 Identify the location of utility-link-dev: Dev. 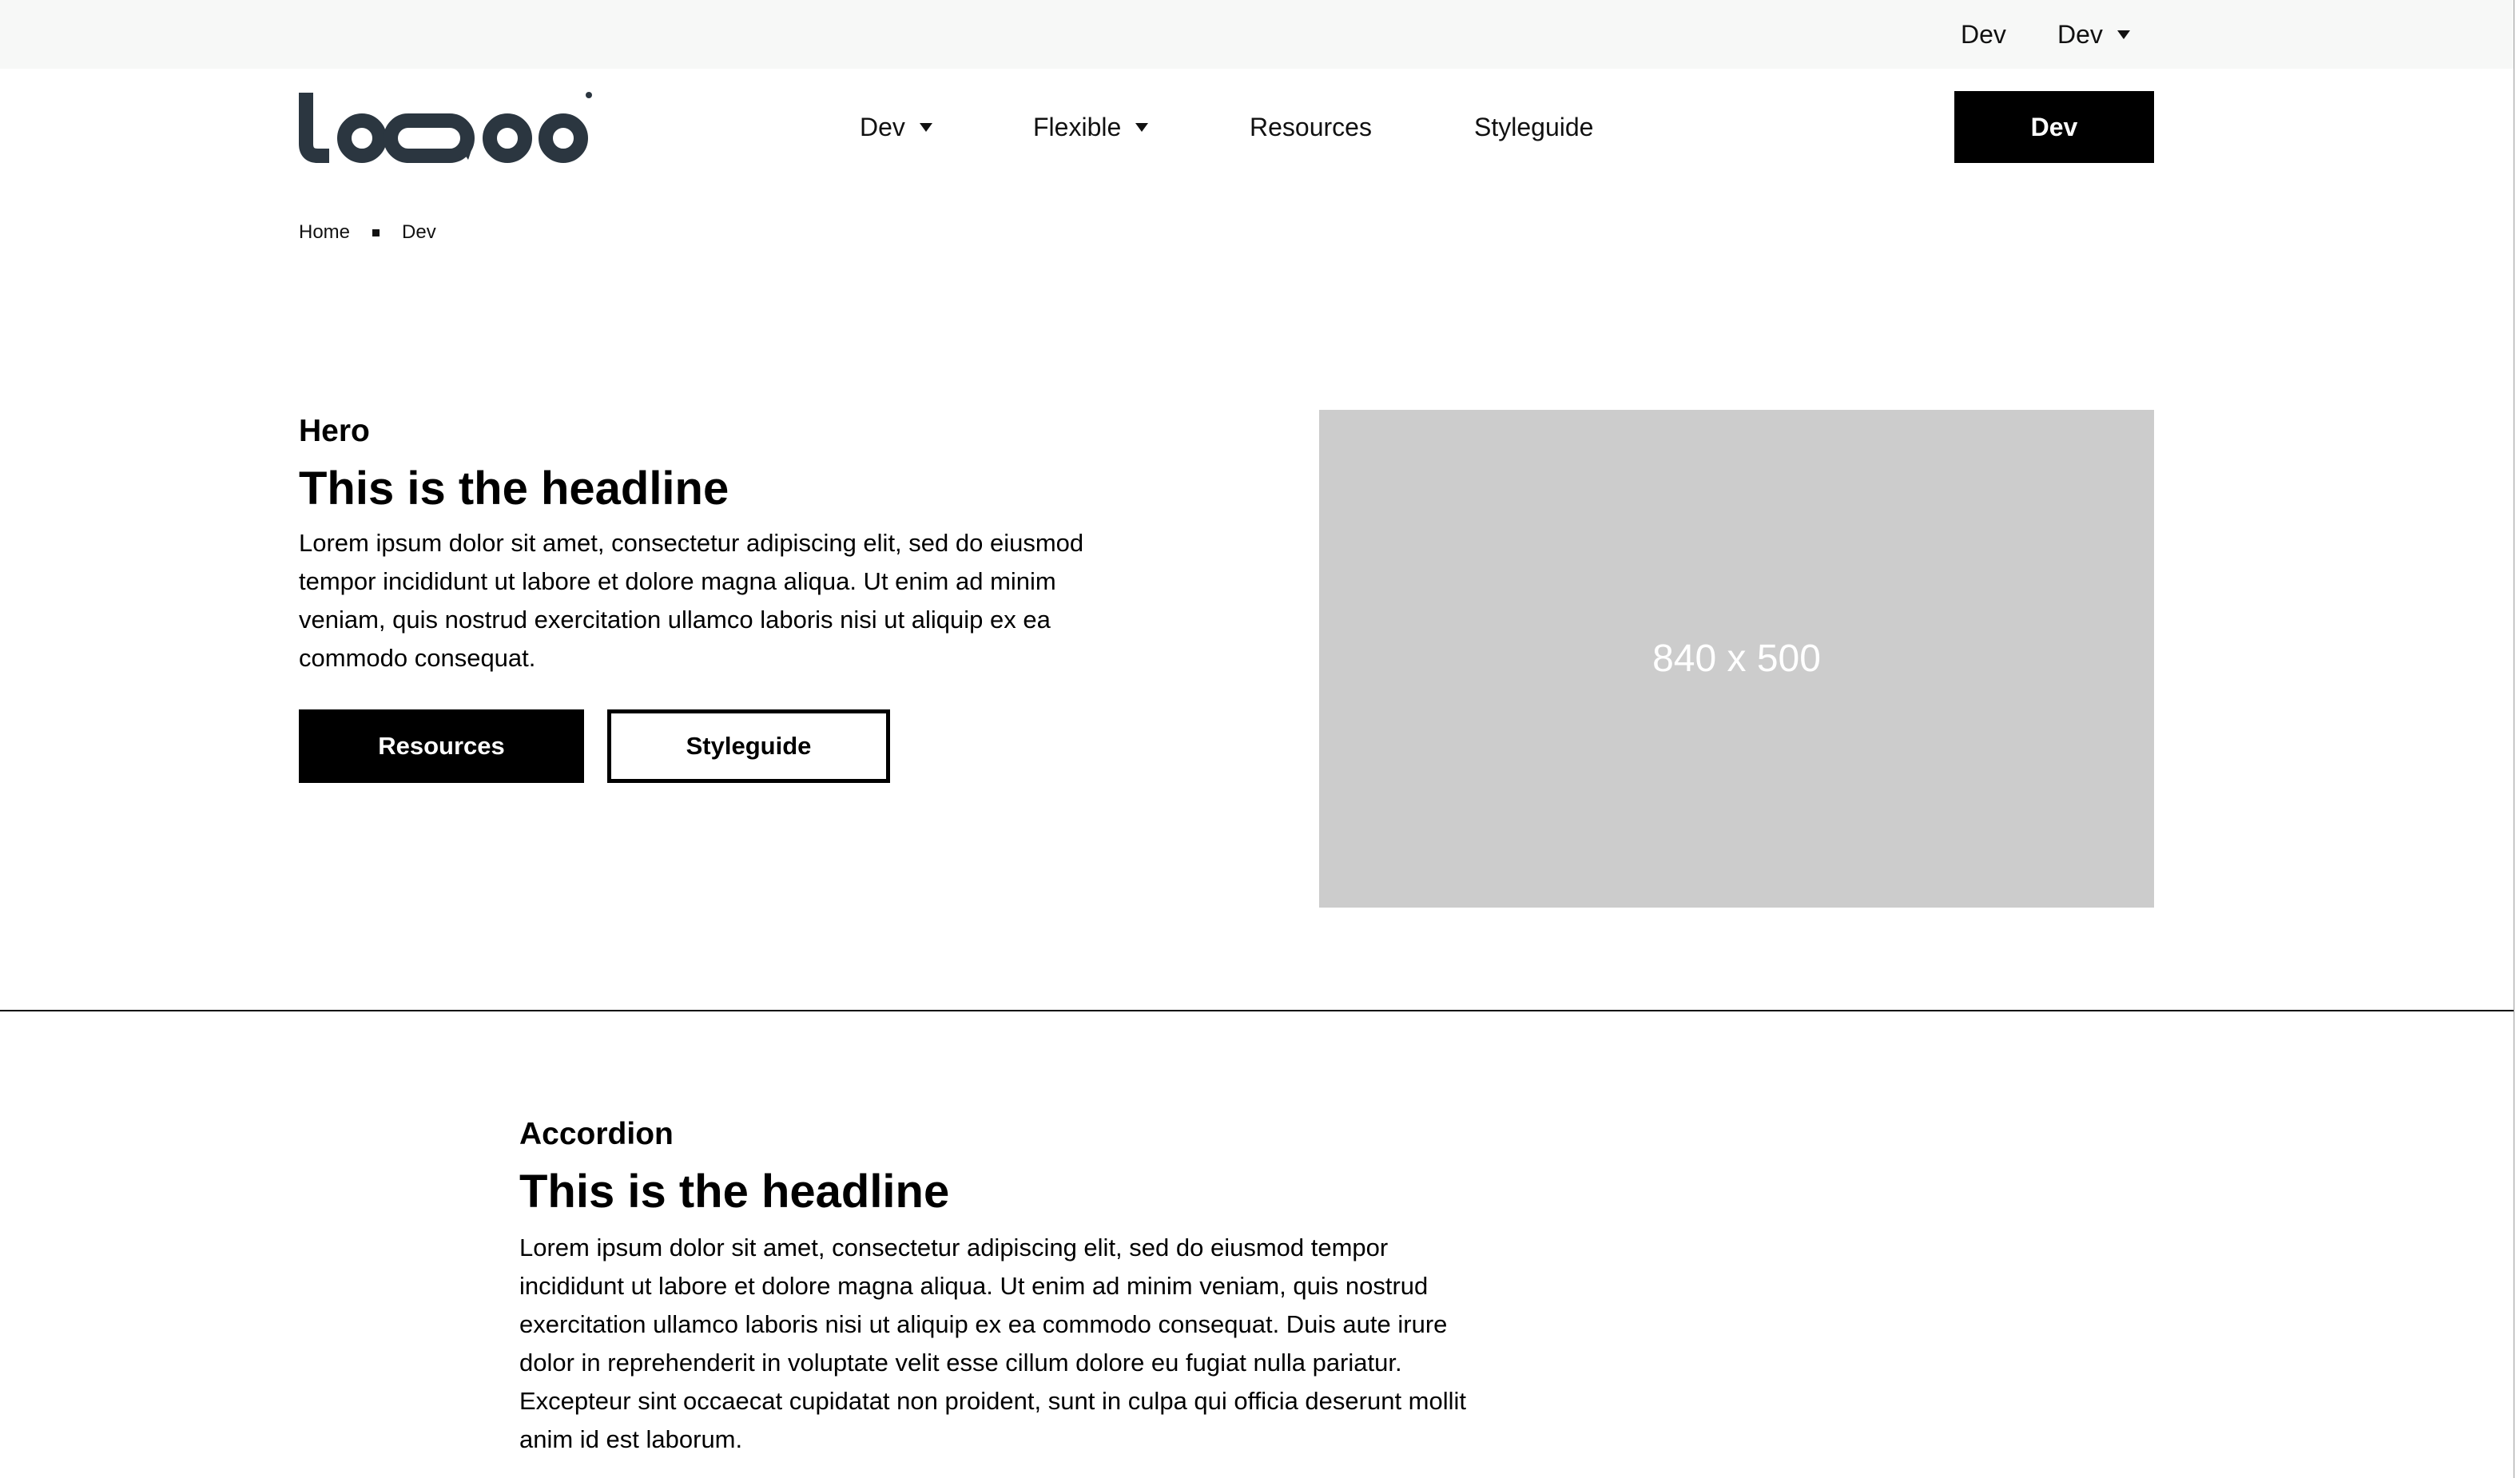
(1983, 34).